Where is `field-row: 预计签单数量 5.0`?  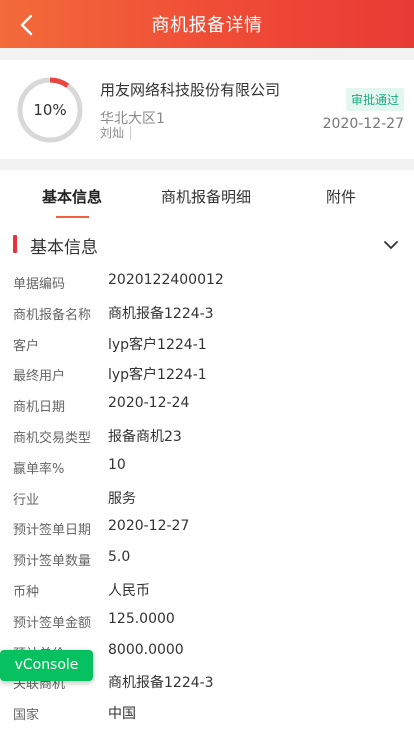
field-row: 预计签单数量 5.0 is located at coordinates (207, 561).